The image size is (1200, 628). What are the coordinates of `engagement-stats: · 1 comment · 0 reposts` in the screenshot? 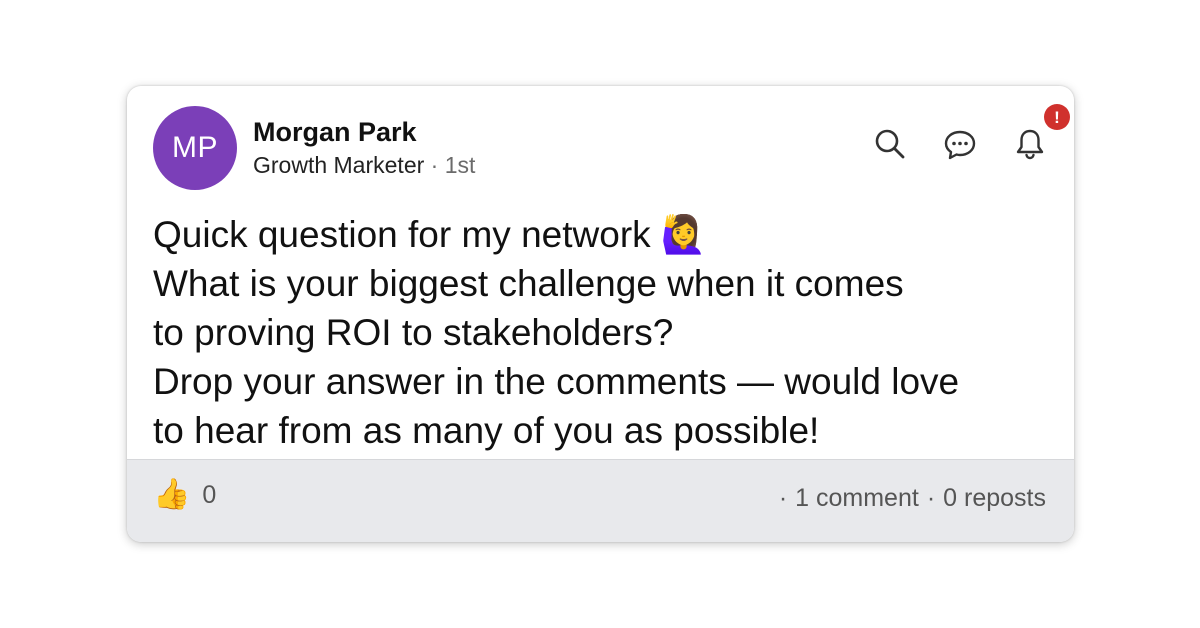 It's located at (912, 498).